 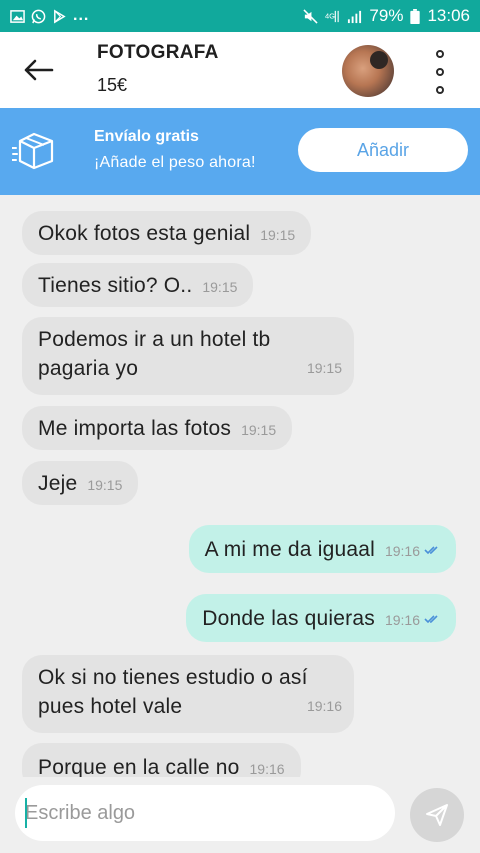 What do you see at coordinates (139, 766) in the screenshot?
I see `message-text: Porque en la calle no` at bounding box center [139, 766].